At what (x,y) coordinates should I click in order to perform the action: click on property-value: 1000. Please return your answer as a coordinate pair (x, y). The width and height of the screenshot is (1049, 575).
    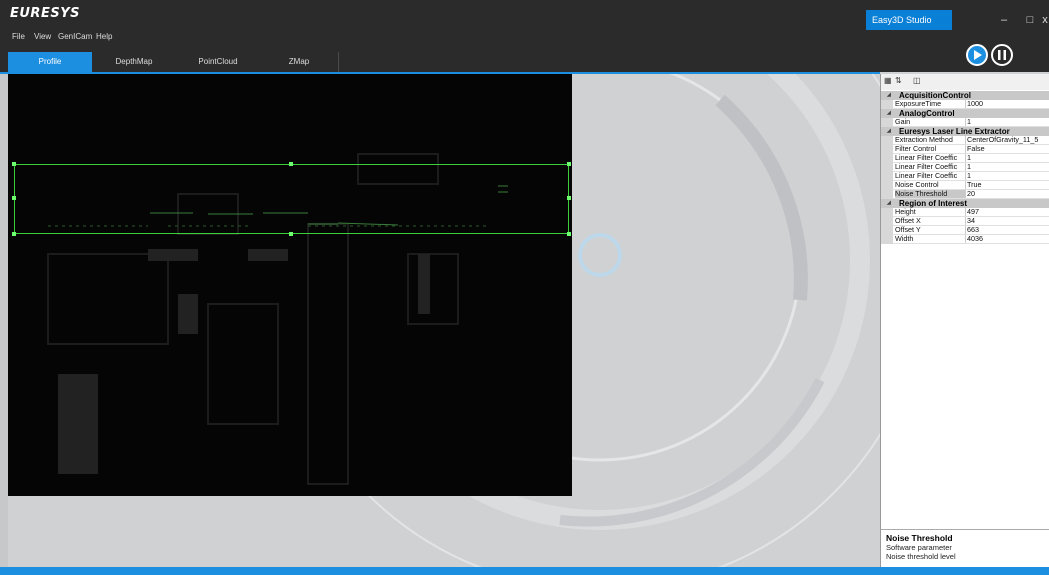
    Looking at the image, I should click on (1007, 104).